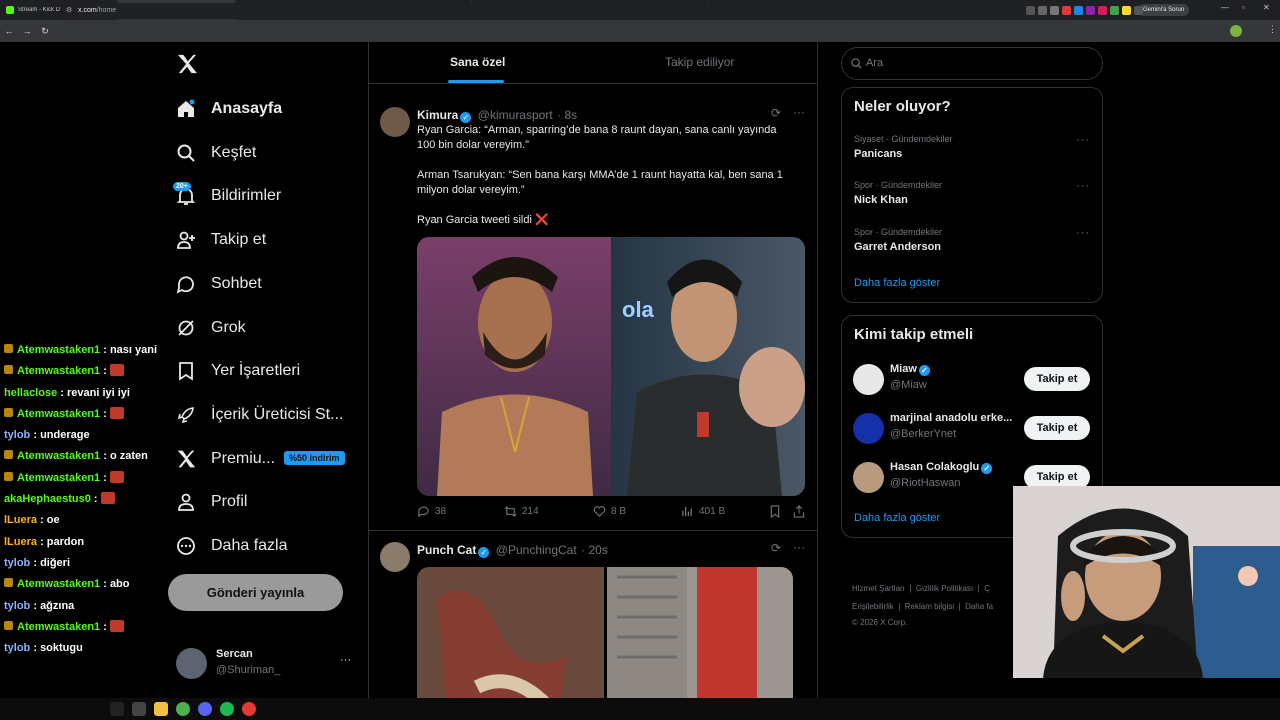  I want to click on star-icon, so click(1054, 10).